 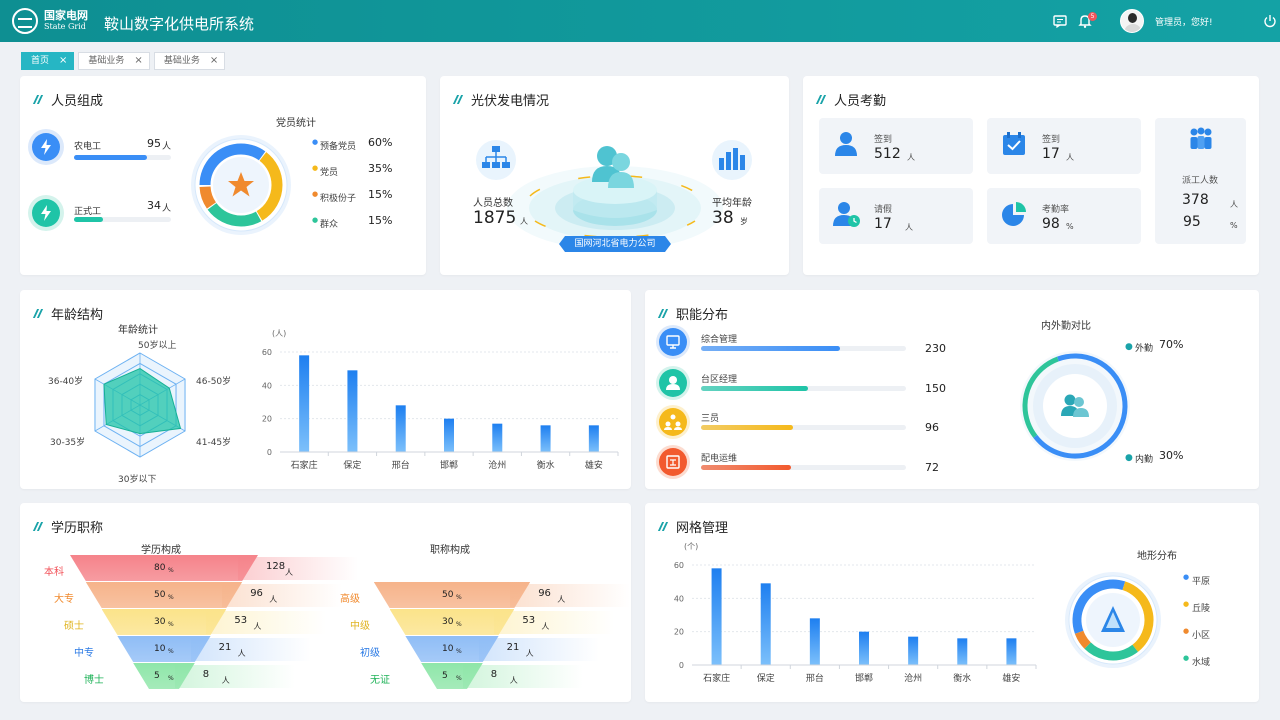 I want to click on avatar, so click(x=1132, y=21).